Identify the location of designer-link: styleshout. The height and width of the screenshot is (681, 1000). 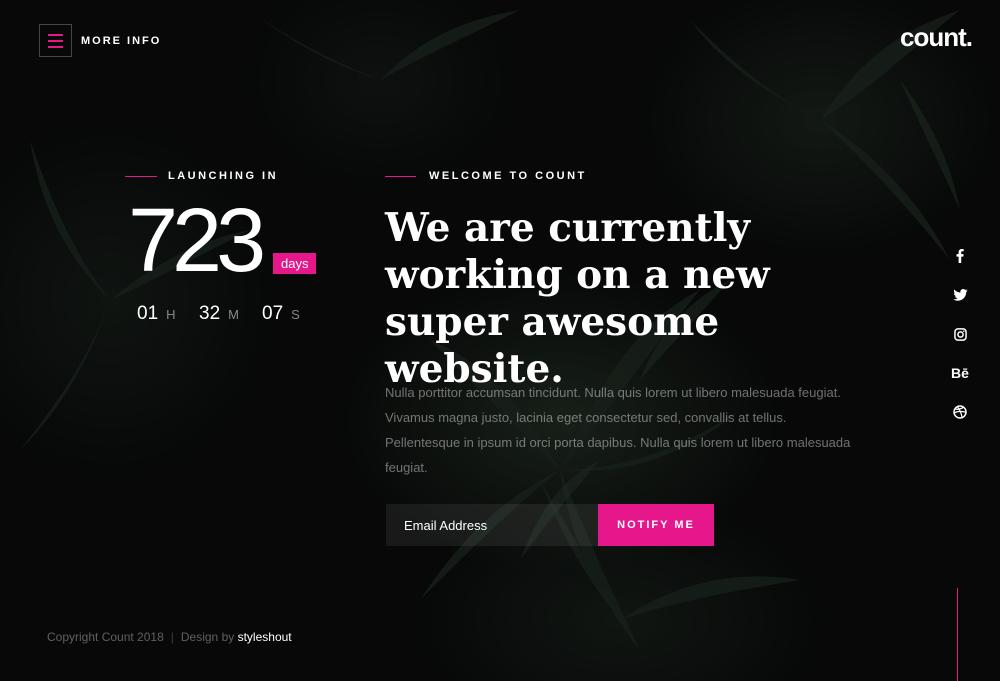
(265, 637).